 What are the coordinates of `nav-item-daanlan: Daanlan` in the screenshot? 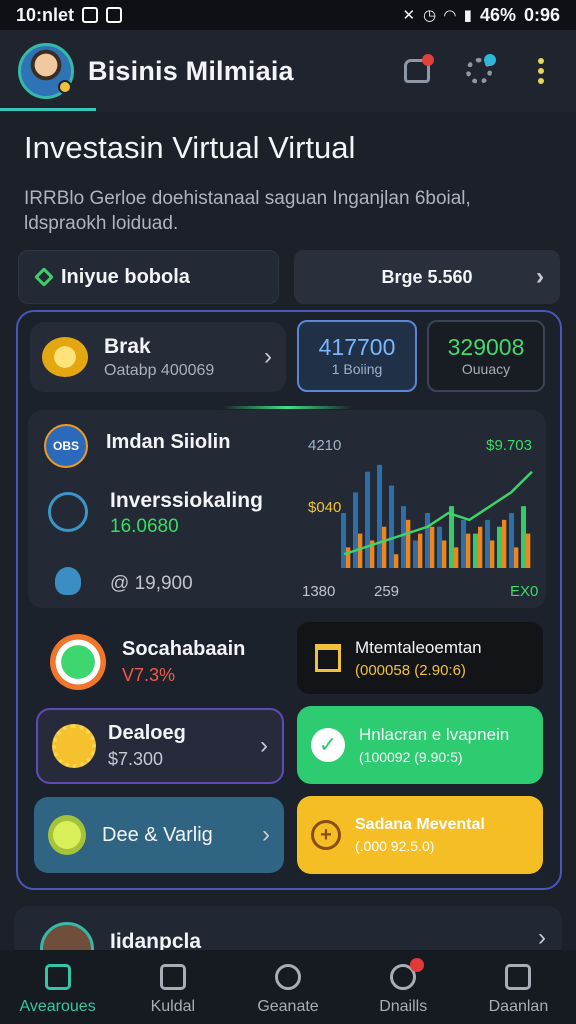 It's located at (518, 987).